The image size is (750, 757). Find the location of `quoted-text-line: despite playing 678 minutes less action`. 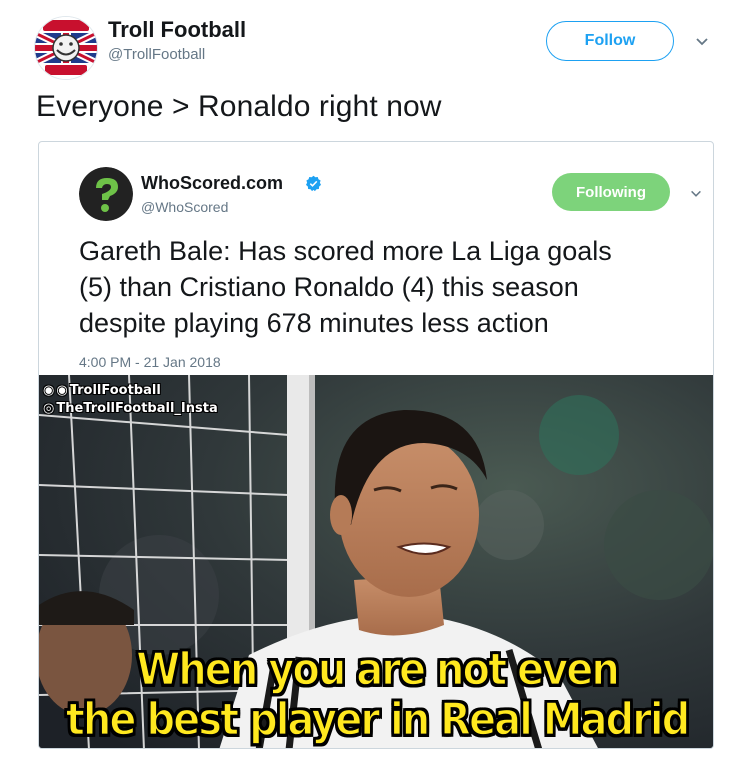

quoted-text-line: despite playing 678 minutes less action is located at coordinates (314, 323).